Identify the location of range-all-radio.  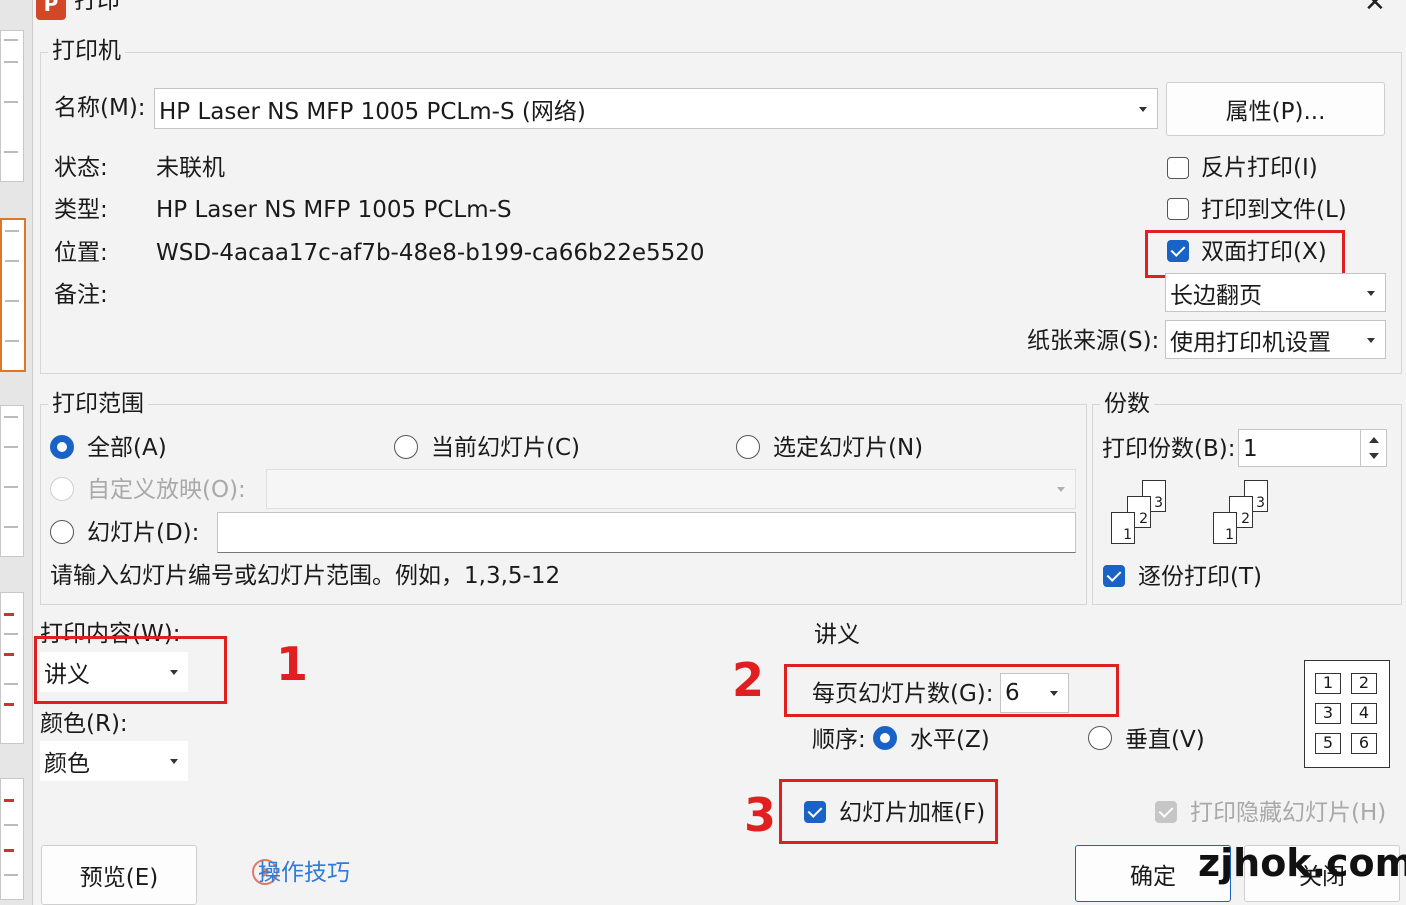
(62, 447).